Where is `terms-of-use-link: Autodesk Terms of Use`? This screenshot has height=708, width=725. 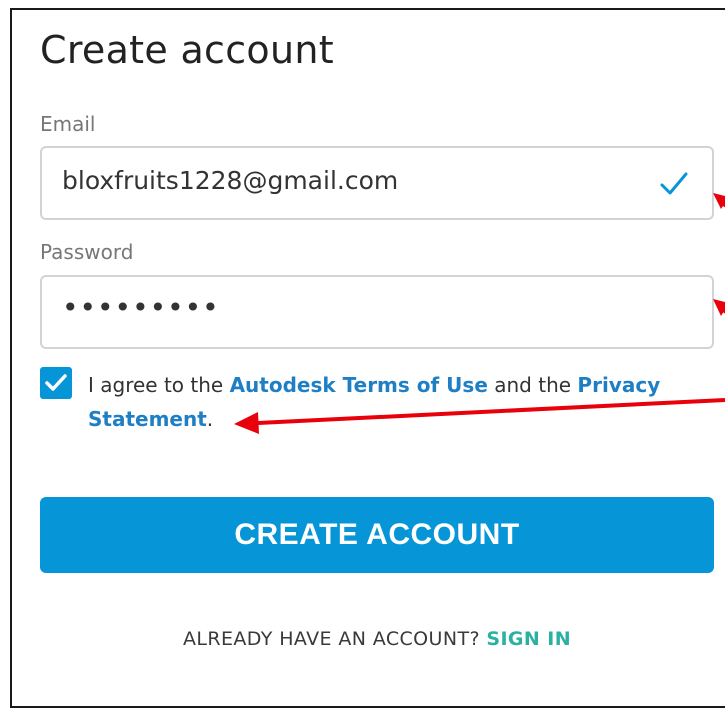 terms-of-use-link: Autodesk Terms of Use is located at coordinates (359, 385).